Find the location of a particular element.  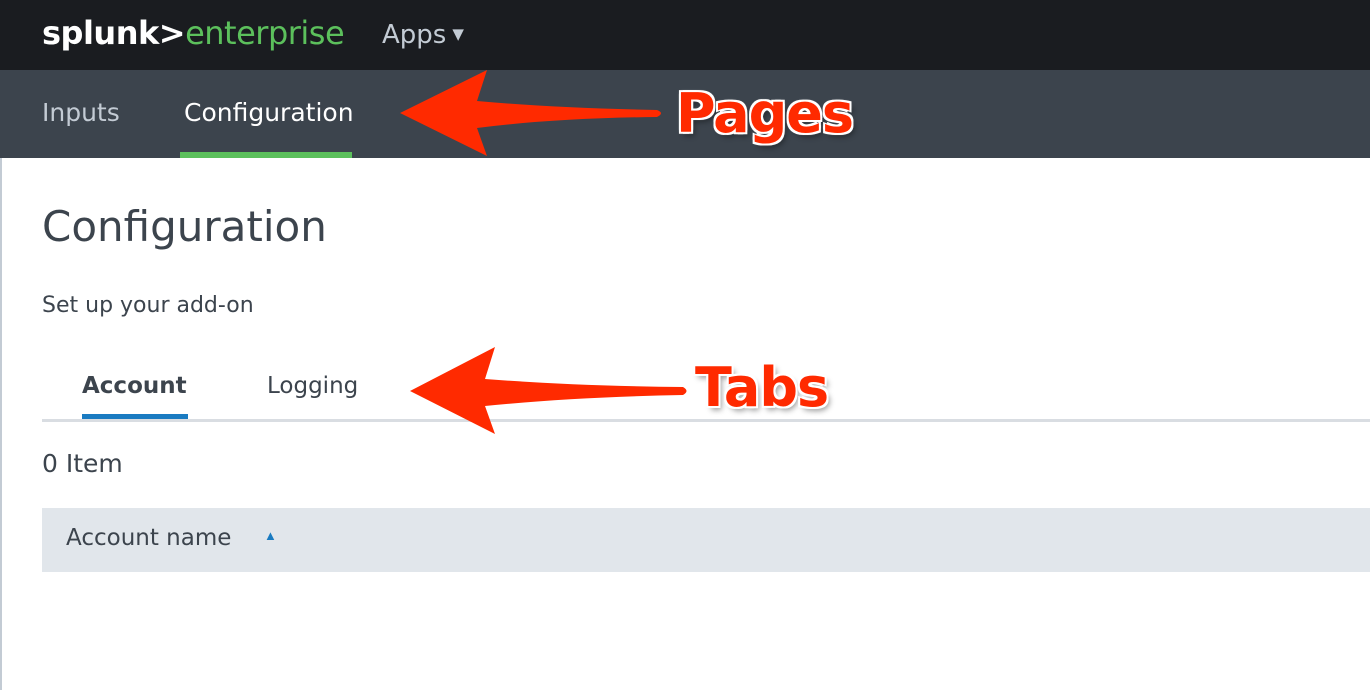

tab-account: Account is located at coordinates (134, 386).